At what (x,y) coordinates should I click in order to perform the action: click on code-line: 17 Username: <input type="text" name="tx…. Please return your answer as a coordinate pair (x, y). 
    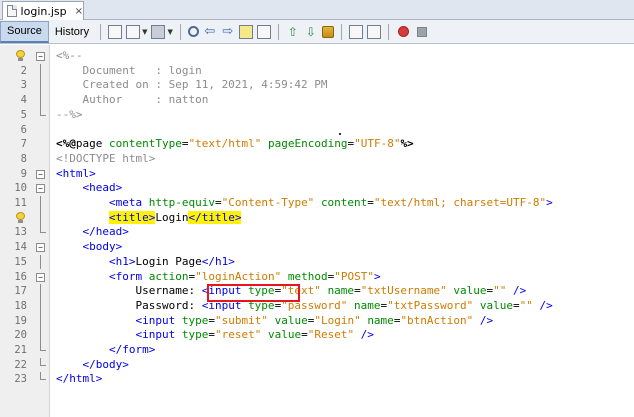
    Looking at the image, I should click on (317, 291).